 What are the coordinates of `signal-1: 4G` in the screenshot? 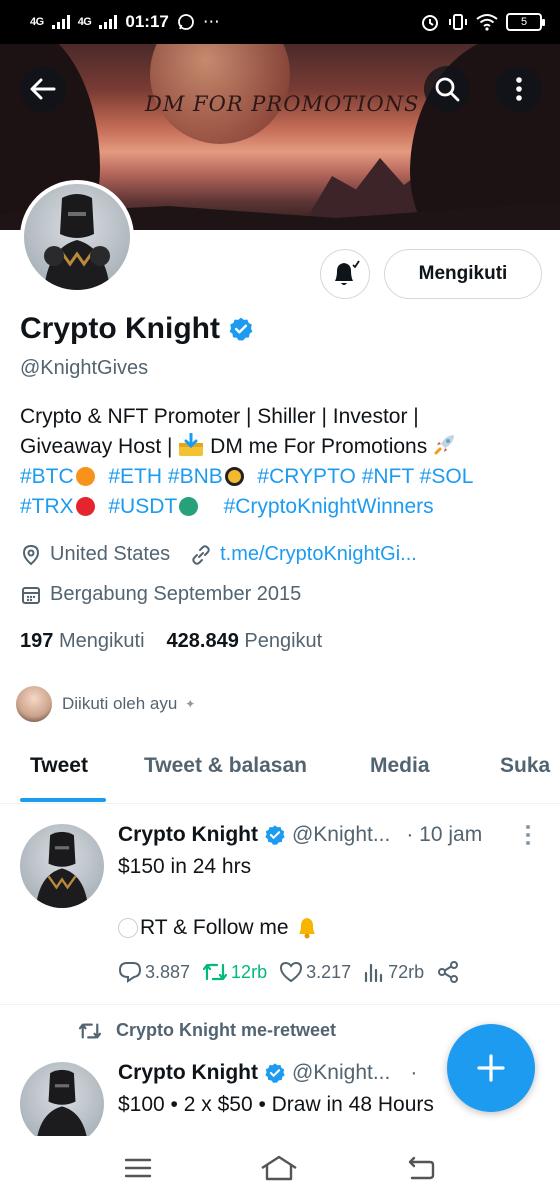 It's located at (37, 21).